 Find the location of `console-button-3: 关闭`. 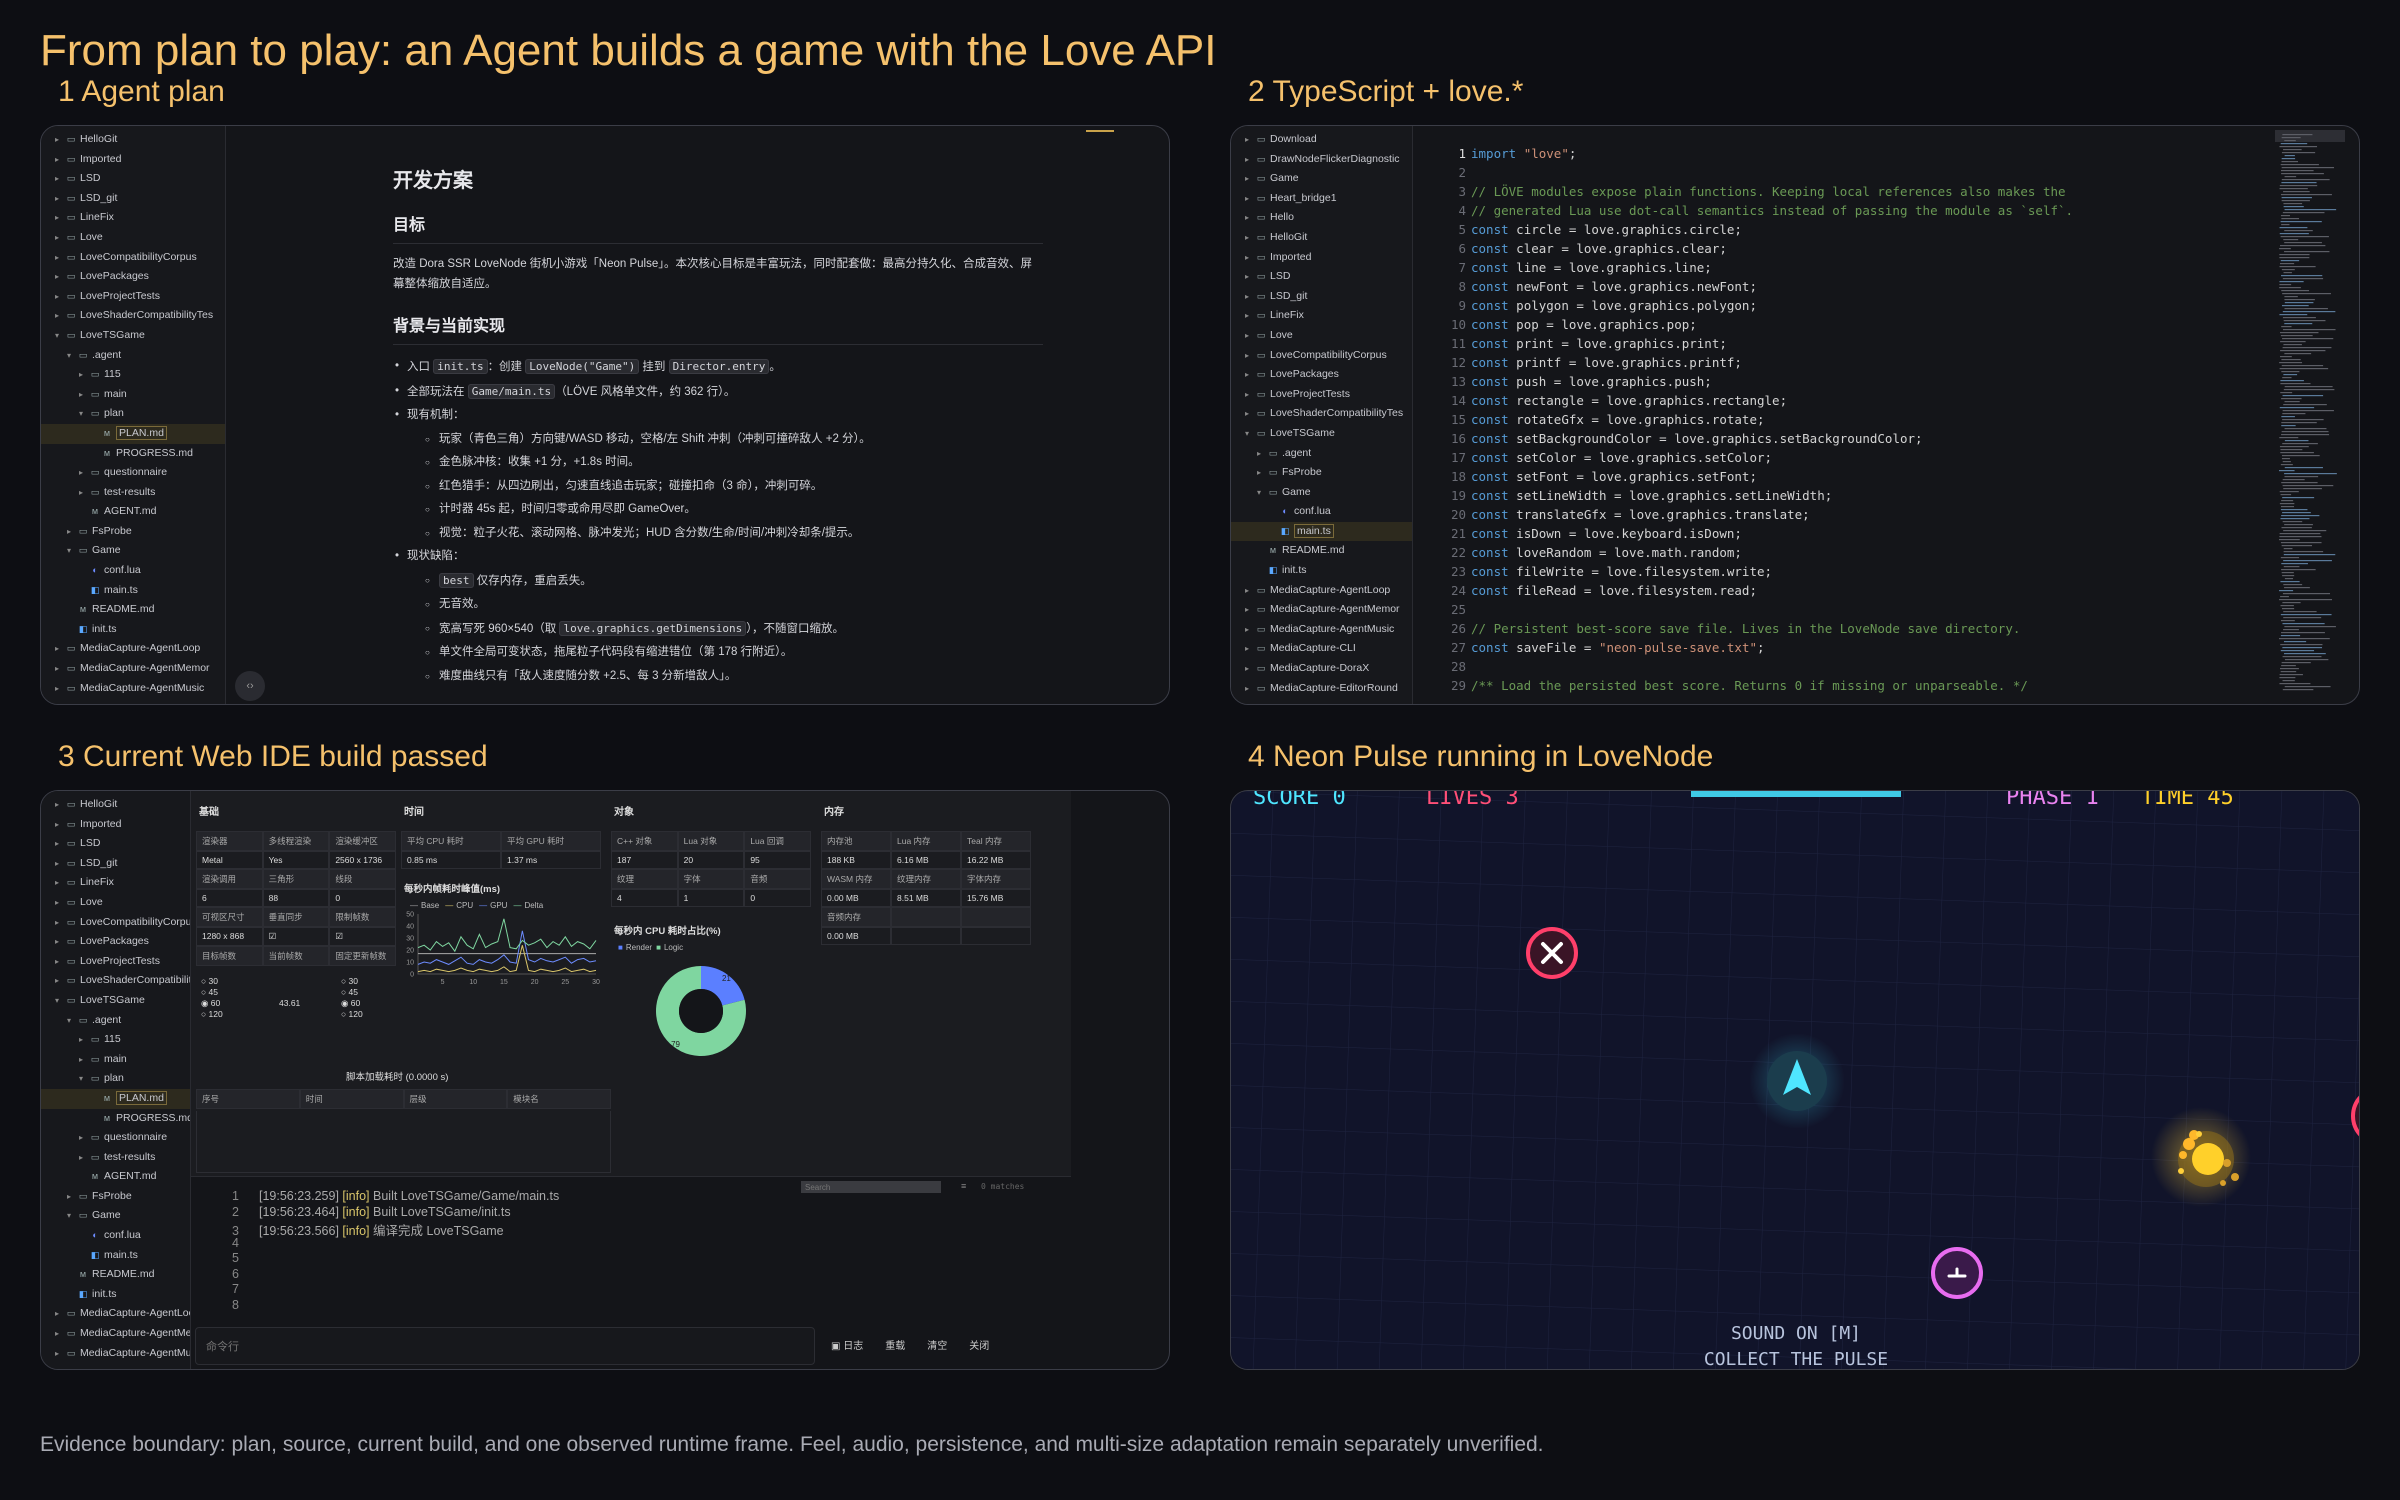

console-button-3: 关闭 is located at coordinates (979, 1346).